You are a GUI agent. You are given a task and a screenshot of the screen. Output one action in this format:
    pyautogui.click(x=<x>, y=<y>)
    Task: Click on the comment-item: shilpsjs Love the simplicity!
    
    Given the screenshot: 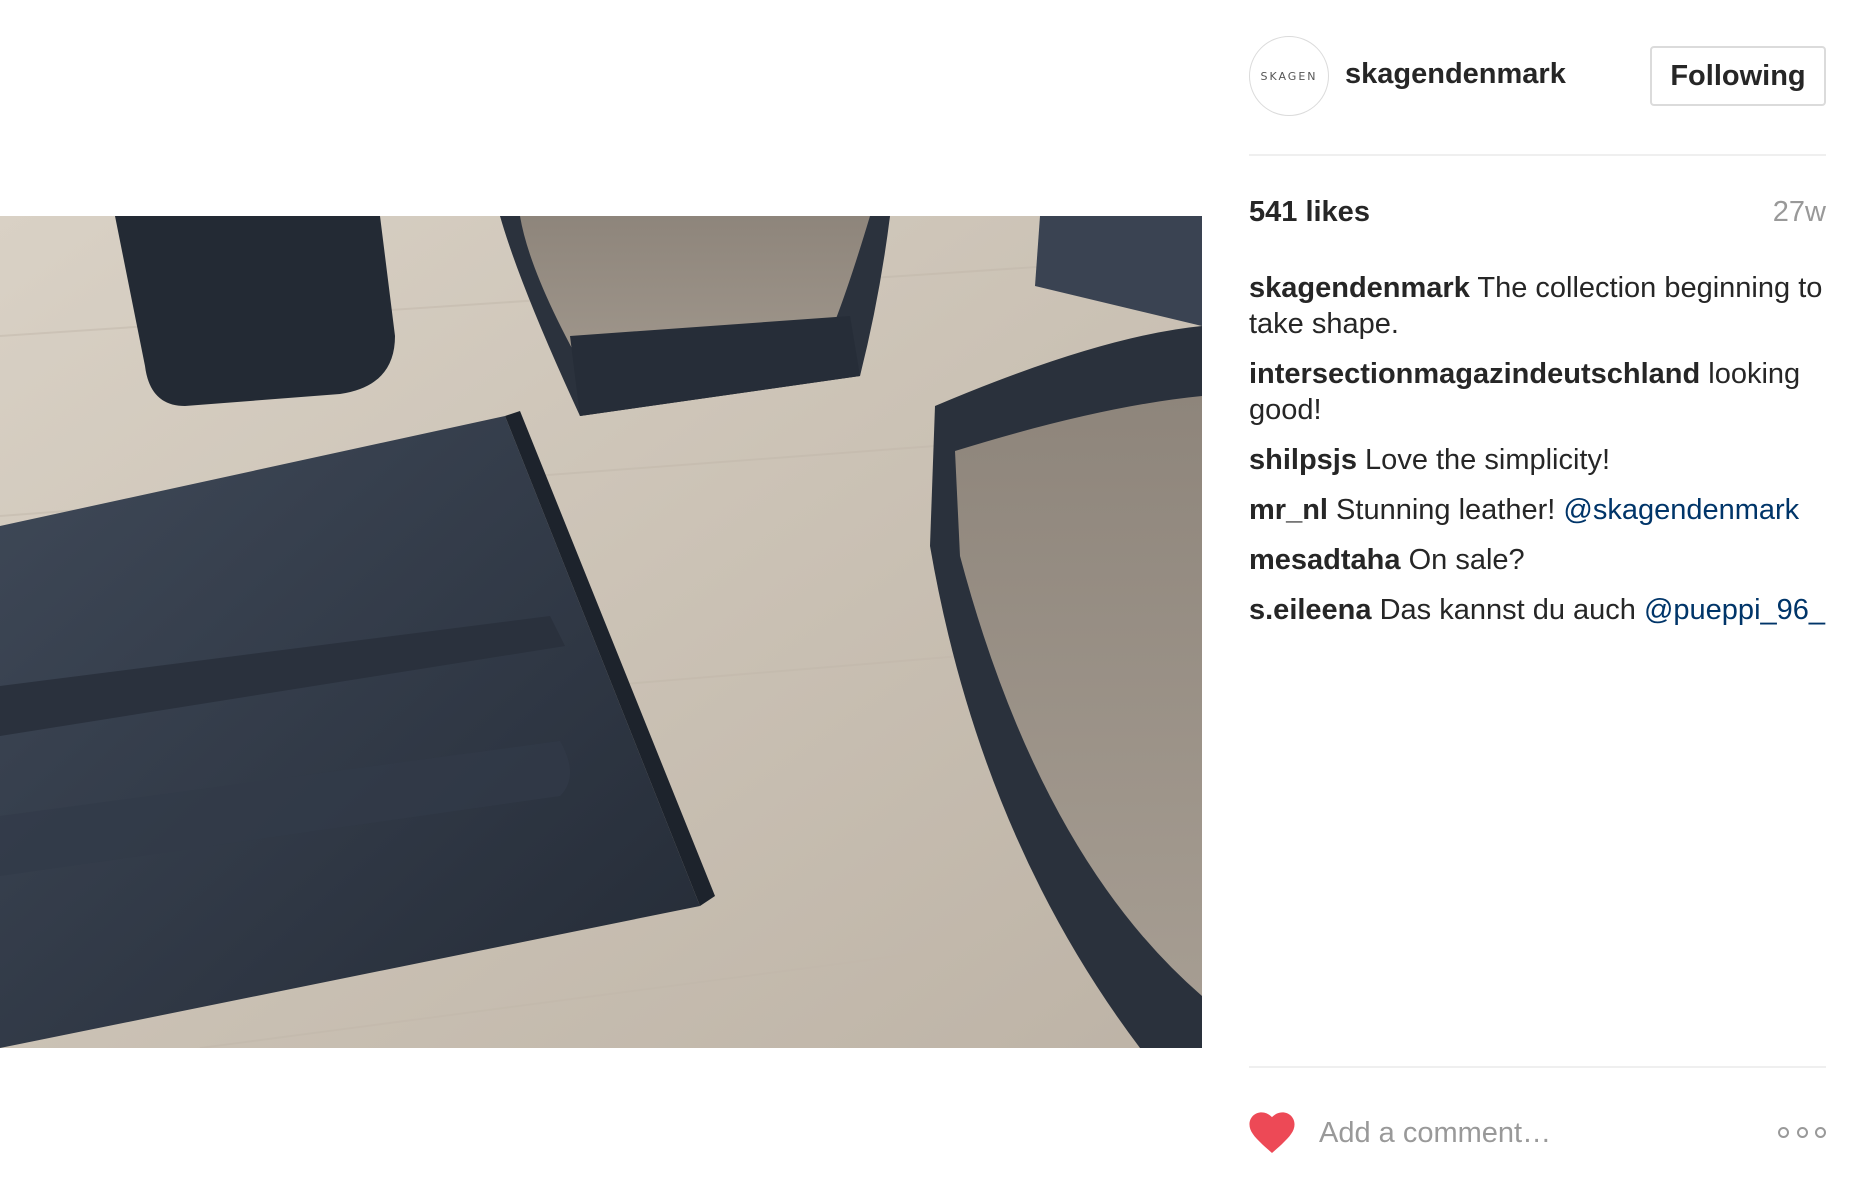 What is the action you would take?
    pyautogui.click(x=1537, y=460)
    